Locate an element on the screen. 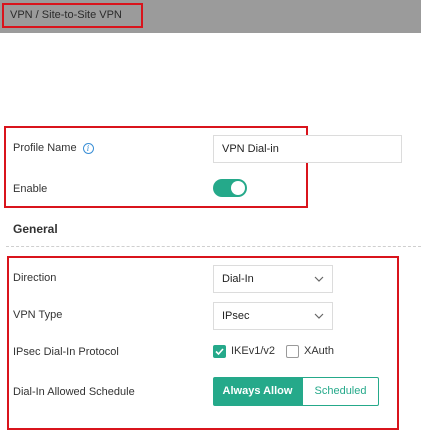 Image resolution: width=421 pixels, height=447 pixels. check-icon is located at coordinates (219, 352).